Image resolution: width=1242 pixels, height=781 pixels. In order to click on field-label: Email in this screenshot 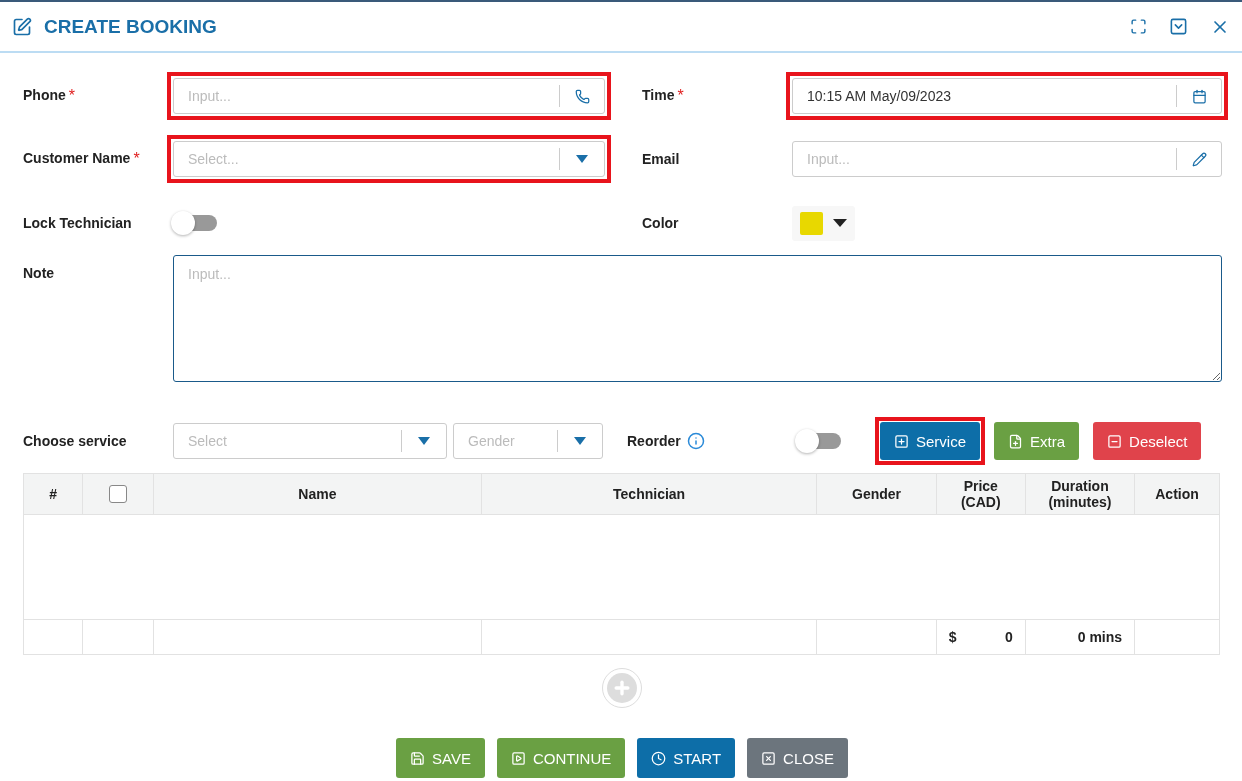, I will do `click(661, 159)`.